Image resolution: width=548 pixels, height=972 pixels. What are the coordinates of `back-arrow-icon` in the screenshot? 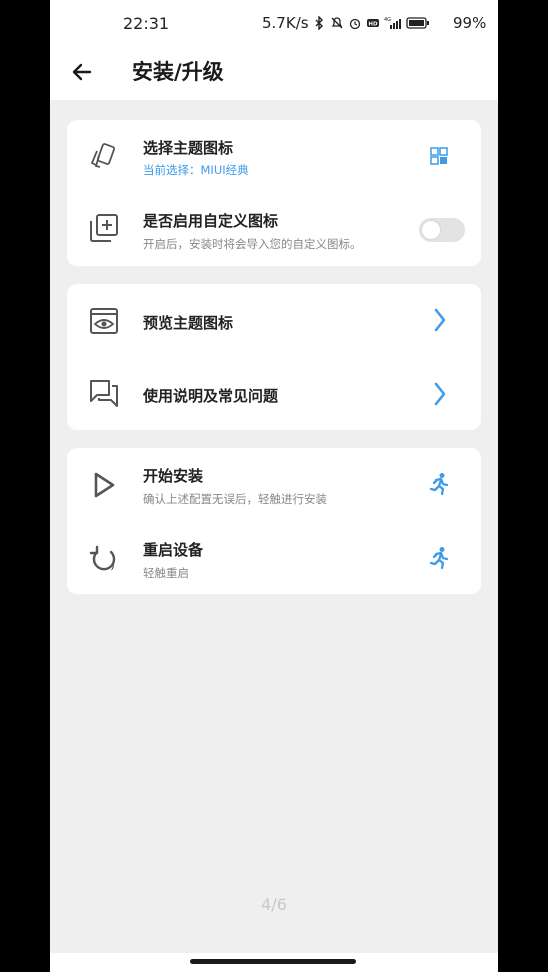 It's located at (82, 72).